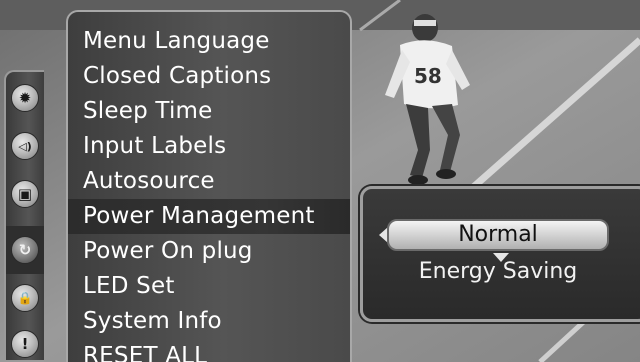  I want to click on channel-tv-icon-glyph: ▣, so click(25, 194).